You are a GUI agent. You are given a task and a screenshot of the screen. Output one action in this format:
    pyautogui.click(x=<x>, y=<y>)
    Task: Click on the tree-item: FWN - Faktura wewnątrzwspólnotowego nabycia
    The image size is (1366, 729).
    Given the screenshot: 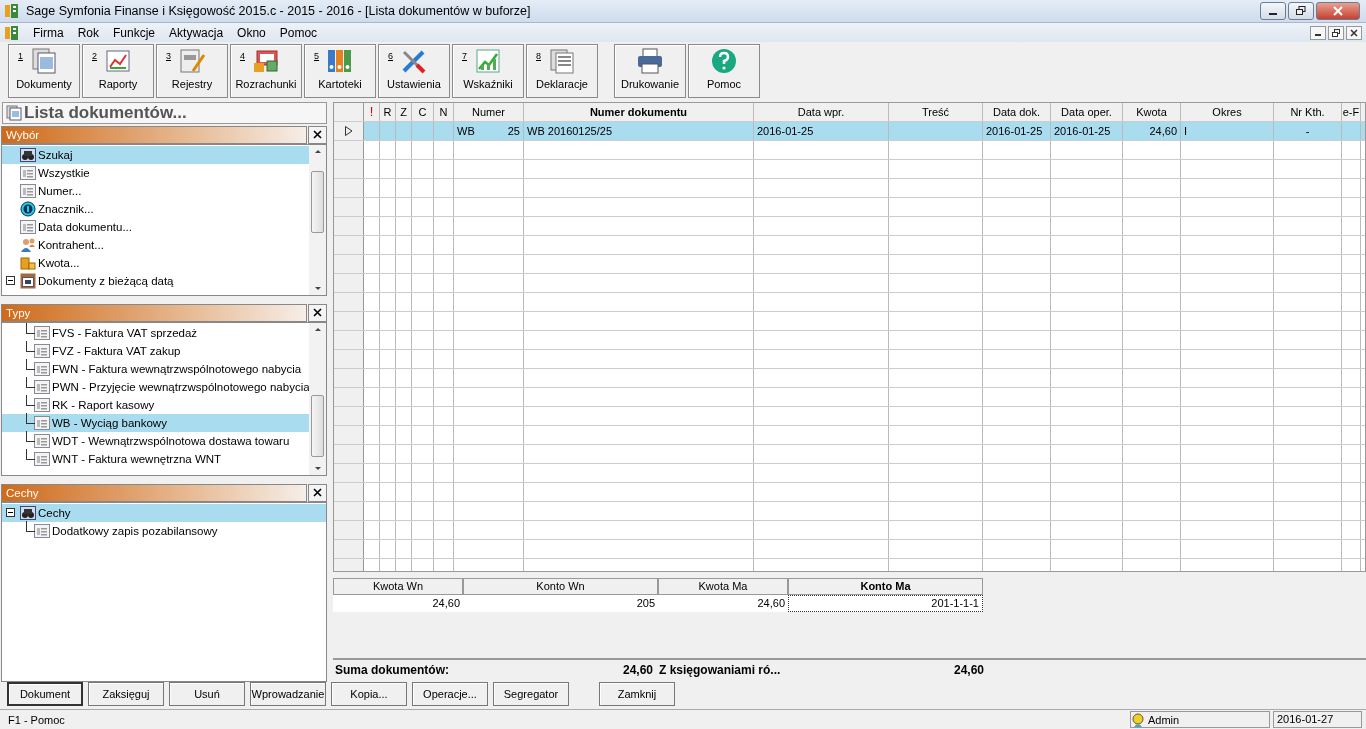 What is the action you would take?
    pyautogui.click(x=155, y=368)
    